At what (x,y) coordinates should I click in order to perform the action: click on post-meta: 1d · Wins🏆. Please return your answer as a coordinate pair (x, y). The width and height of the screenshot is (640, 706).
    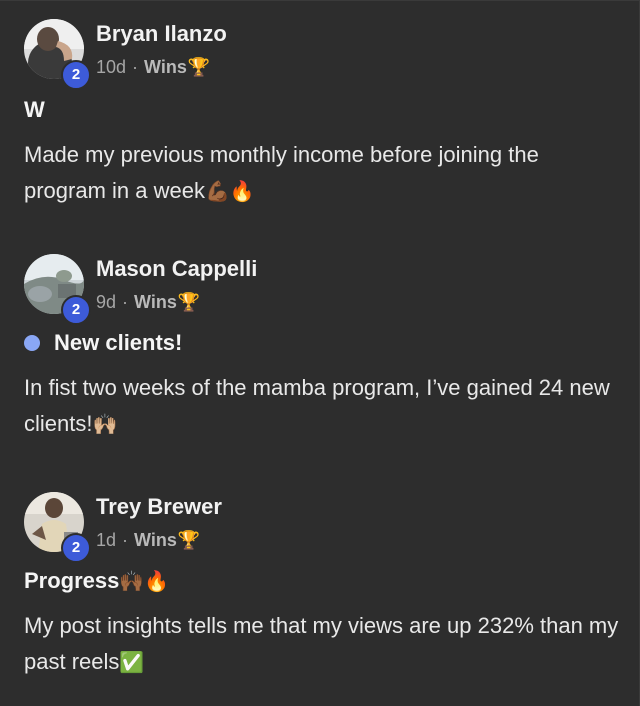
    Looking at the image, I should click on (148, 540).